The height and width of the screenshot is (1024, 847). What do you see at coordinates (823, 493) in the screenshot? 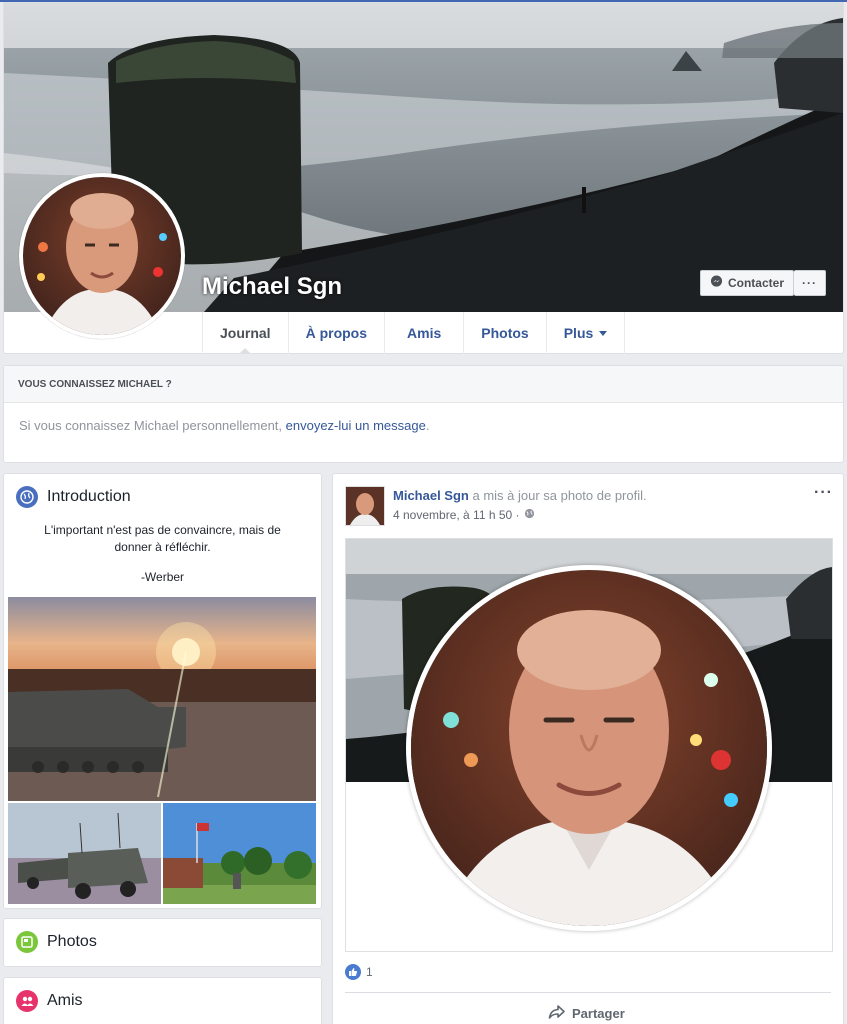
I see `post-options-button: ···` at bounding box center [823, 493].